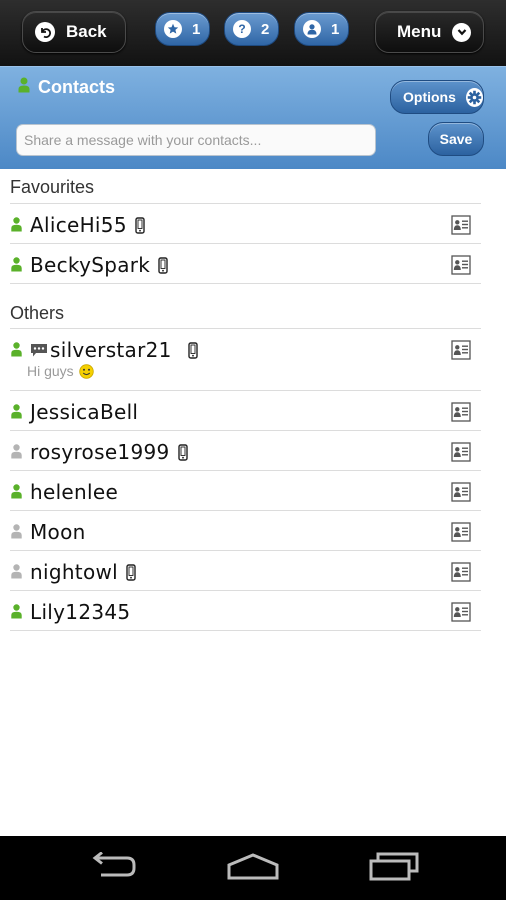  I want to click on contact-row: nightowl, so click(245, 571).